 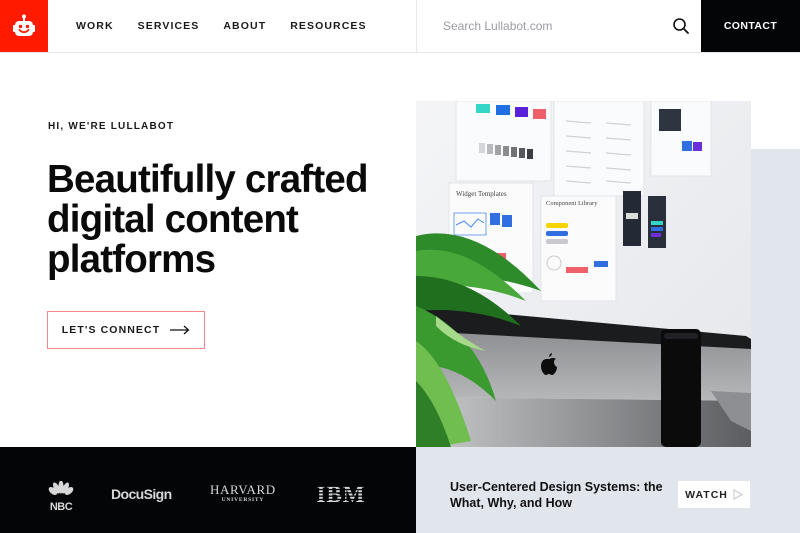 I want to click on watch-label: WATCH, so click(x=706, y=494).